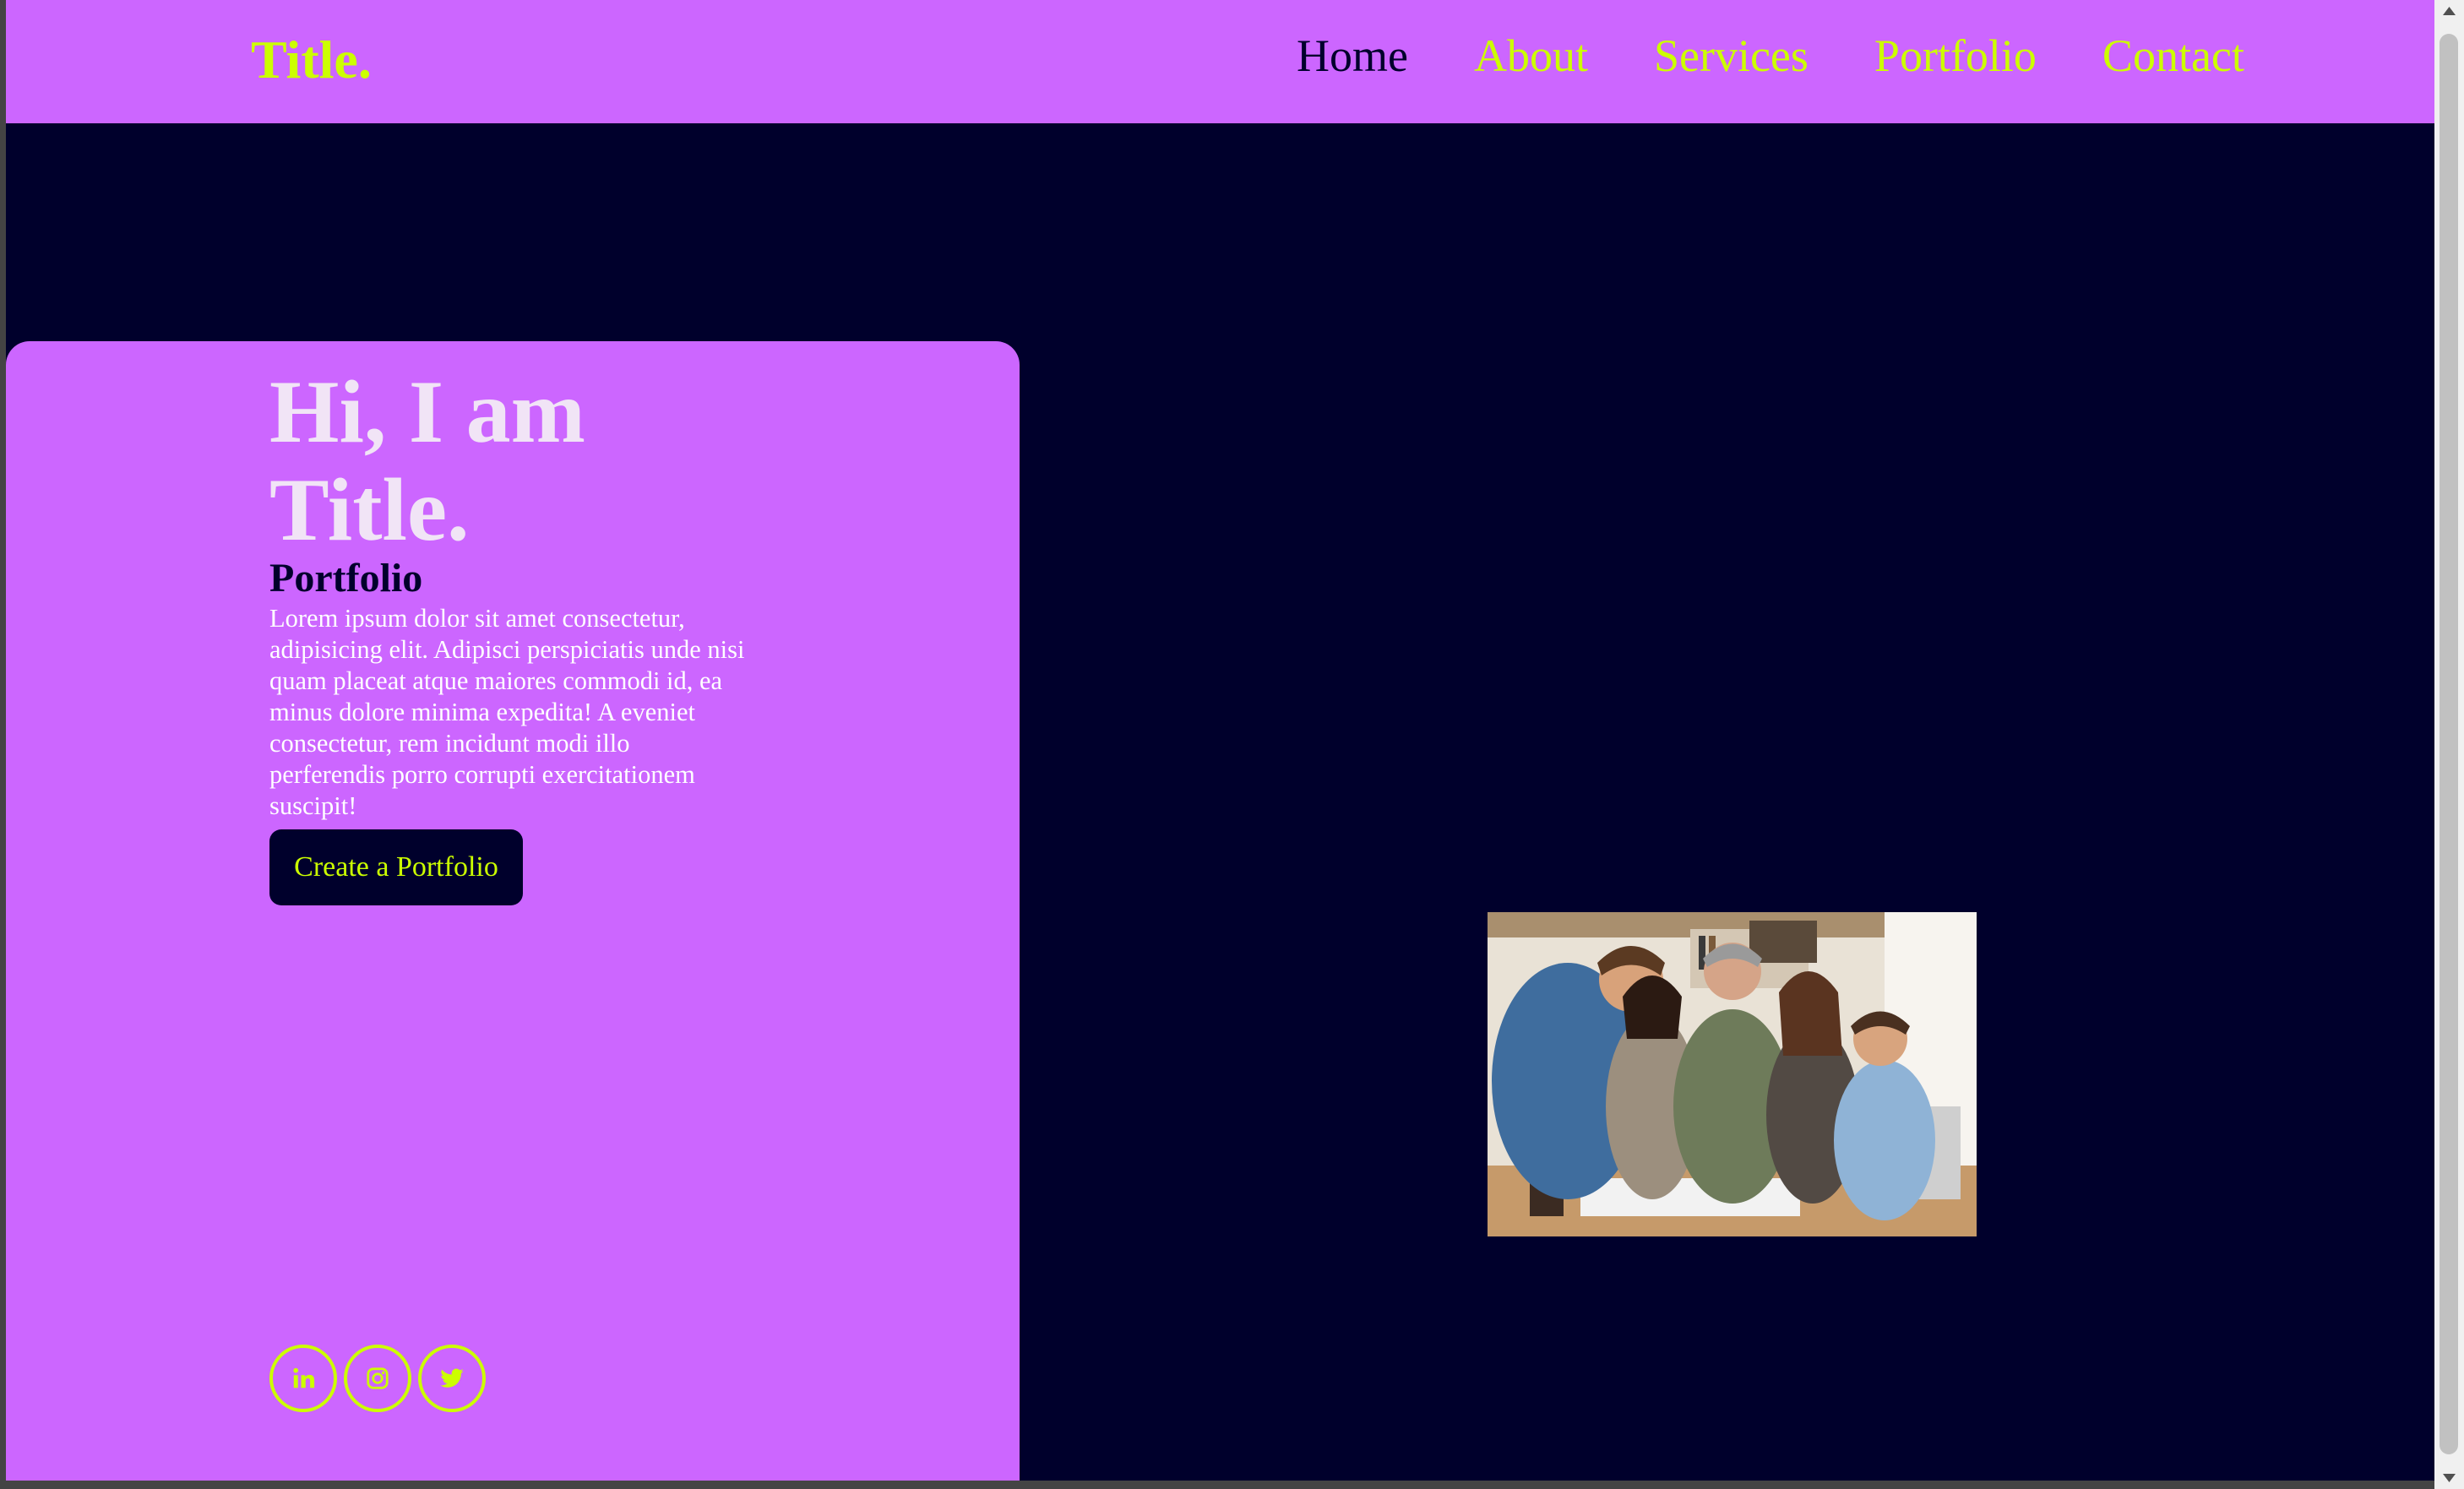 The height and width of the screenshot is (1489, 2464). What do you see at coordinates (2449, 11) in the screenshot?
I see `scroll-up-arrow-icon` at bounding box center [2449, 11].